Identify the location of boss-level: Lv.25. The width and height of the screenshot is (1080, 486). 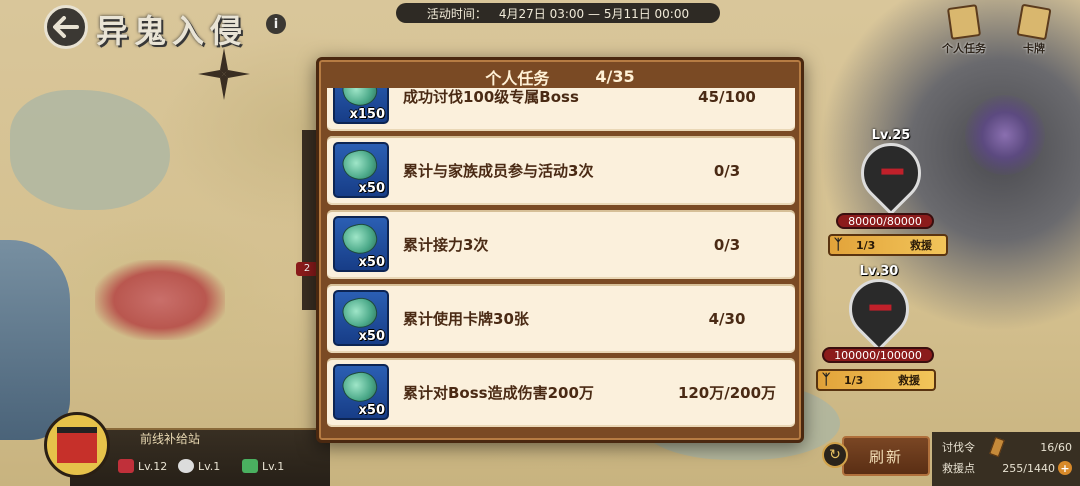
(891, 135).